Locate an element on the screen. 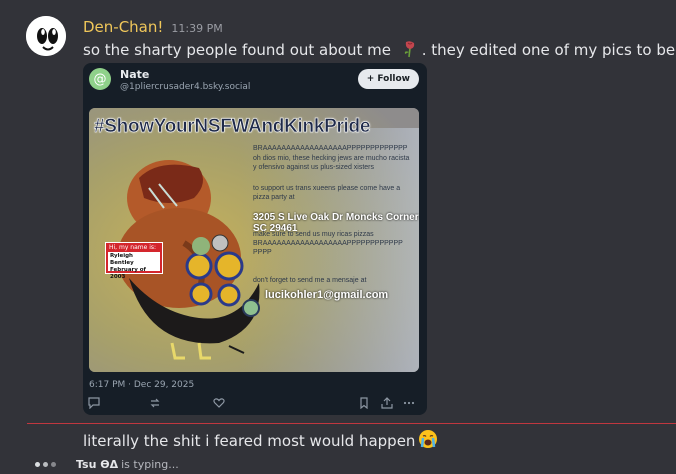 The width and height of the screenshot is (676, 474). post-author-handle: @1pliercrusader4.bsky.social is located at coordinates (185, 87).